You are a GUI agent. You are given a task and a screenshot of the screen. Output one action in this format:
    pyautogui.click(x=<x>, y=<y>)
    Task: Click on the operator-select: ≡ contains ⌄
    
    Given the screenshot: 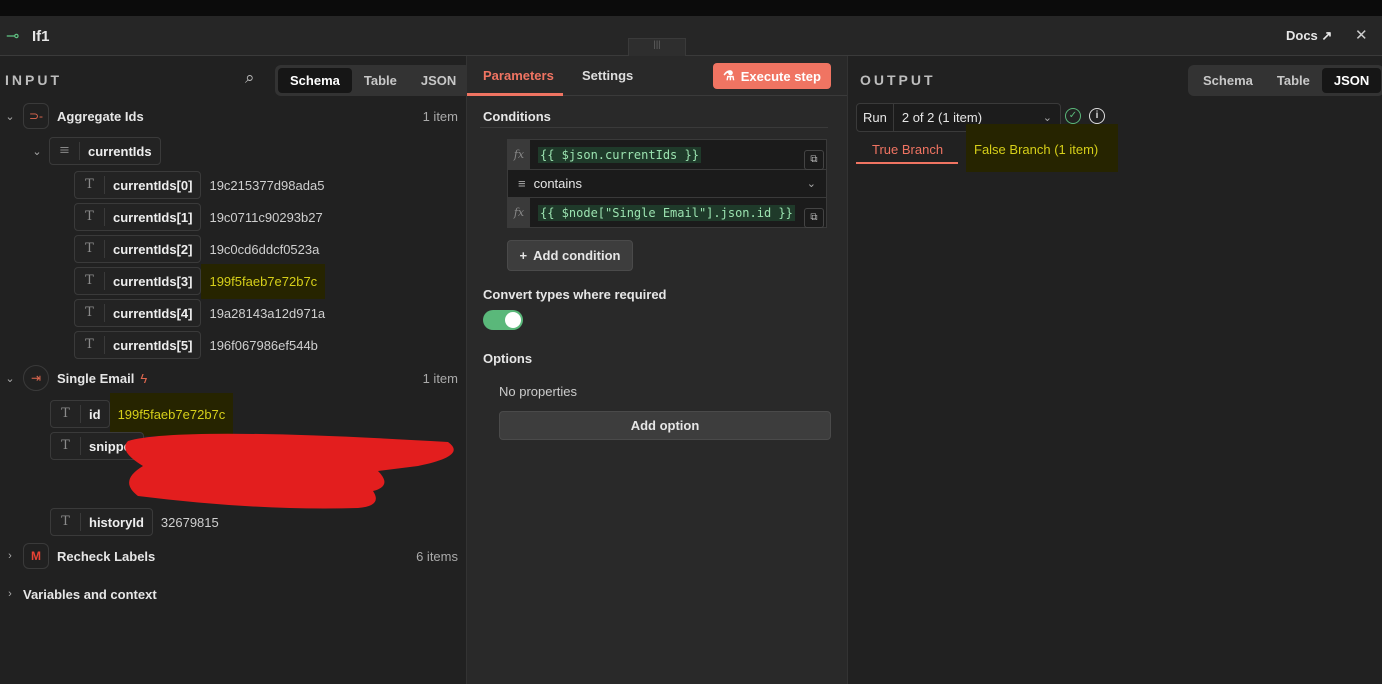 What is the action you would take?
    pyautogui.click(x=667, y=183)
    